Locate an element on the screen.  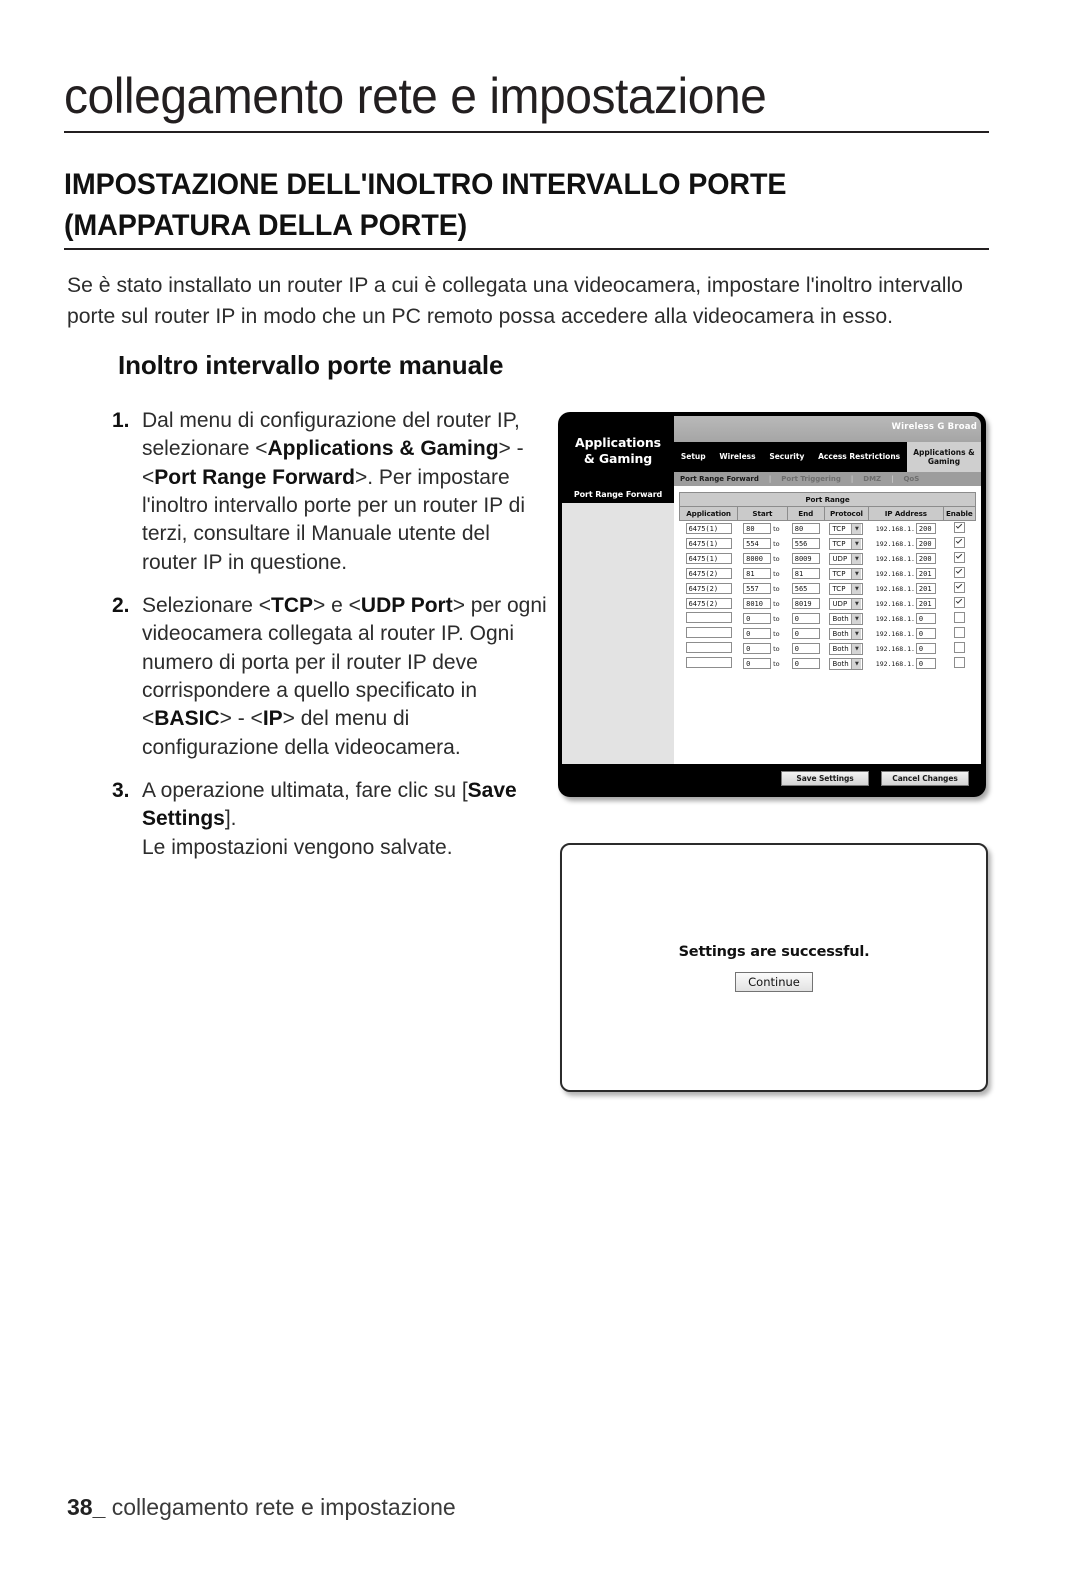
continue-button: Continue is located at coordinates (774, 981).